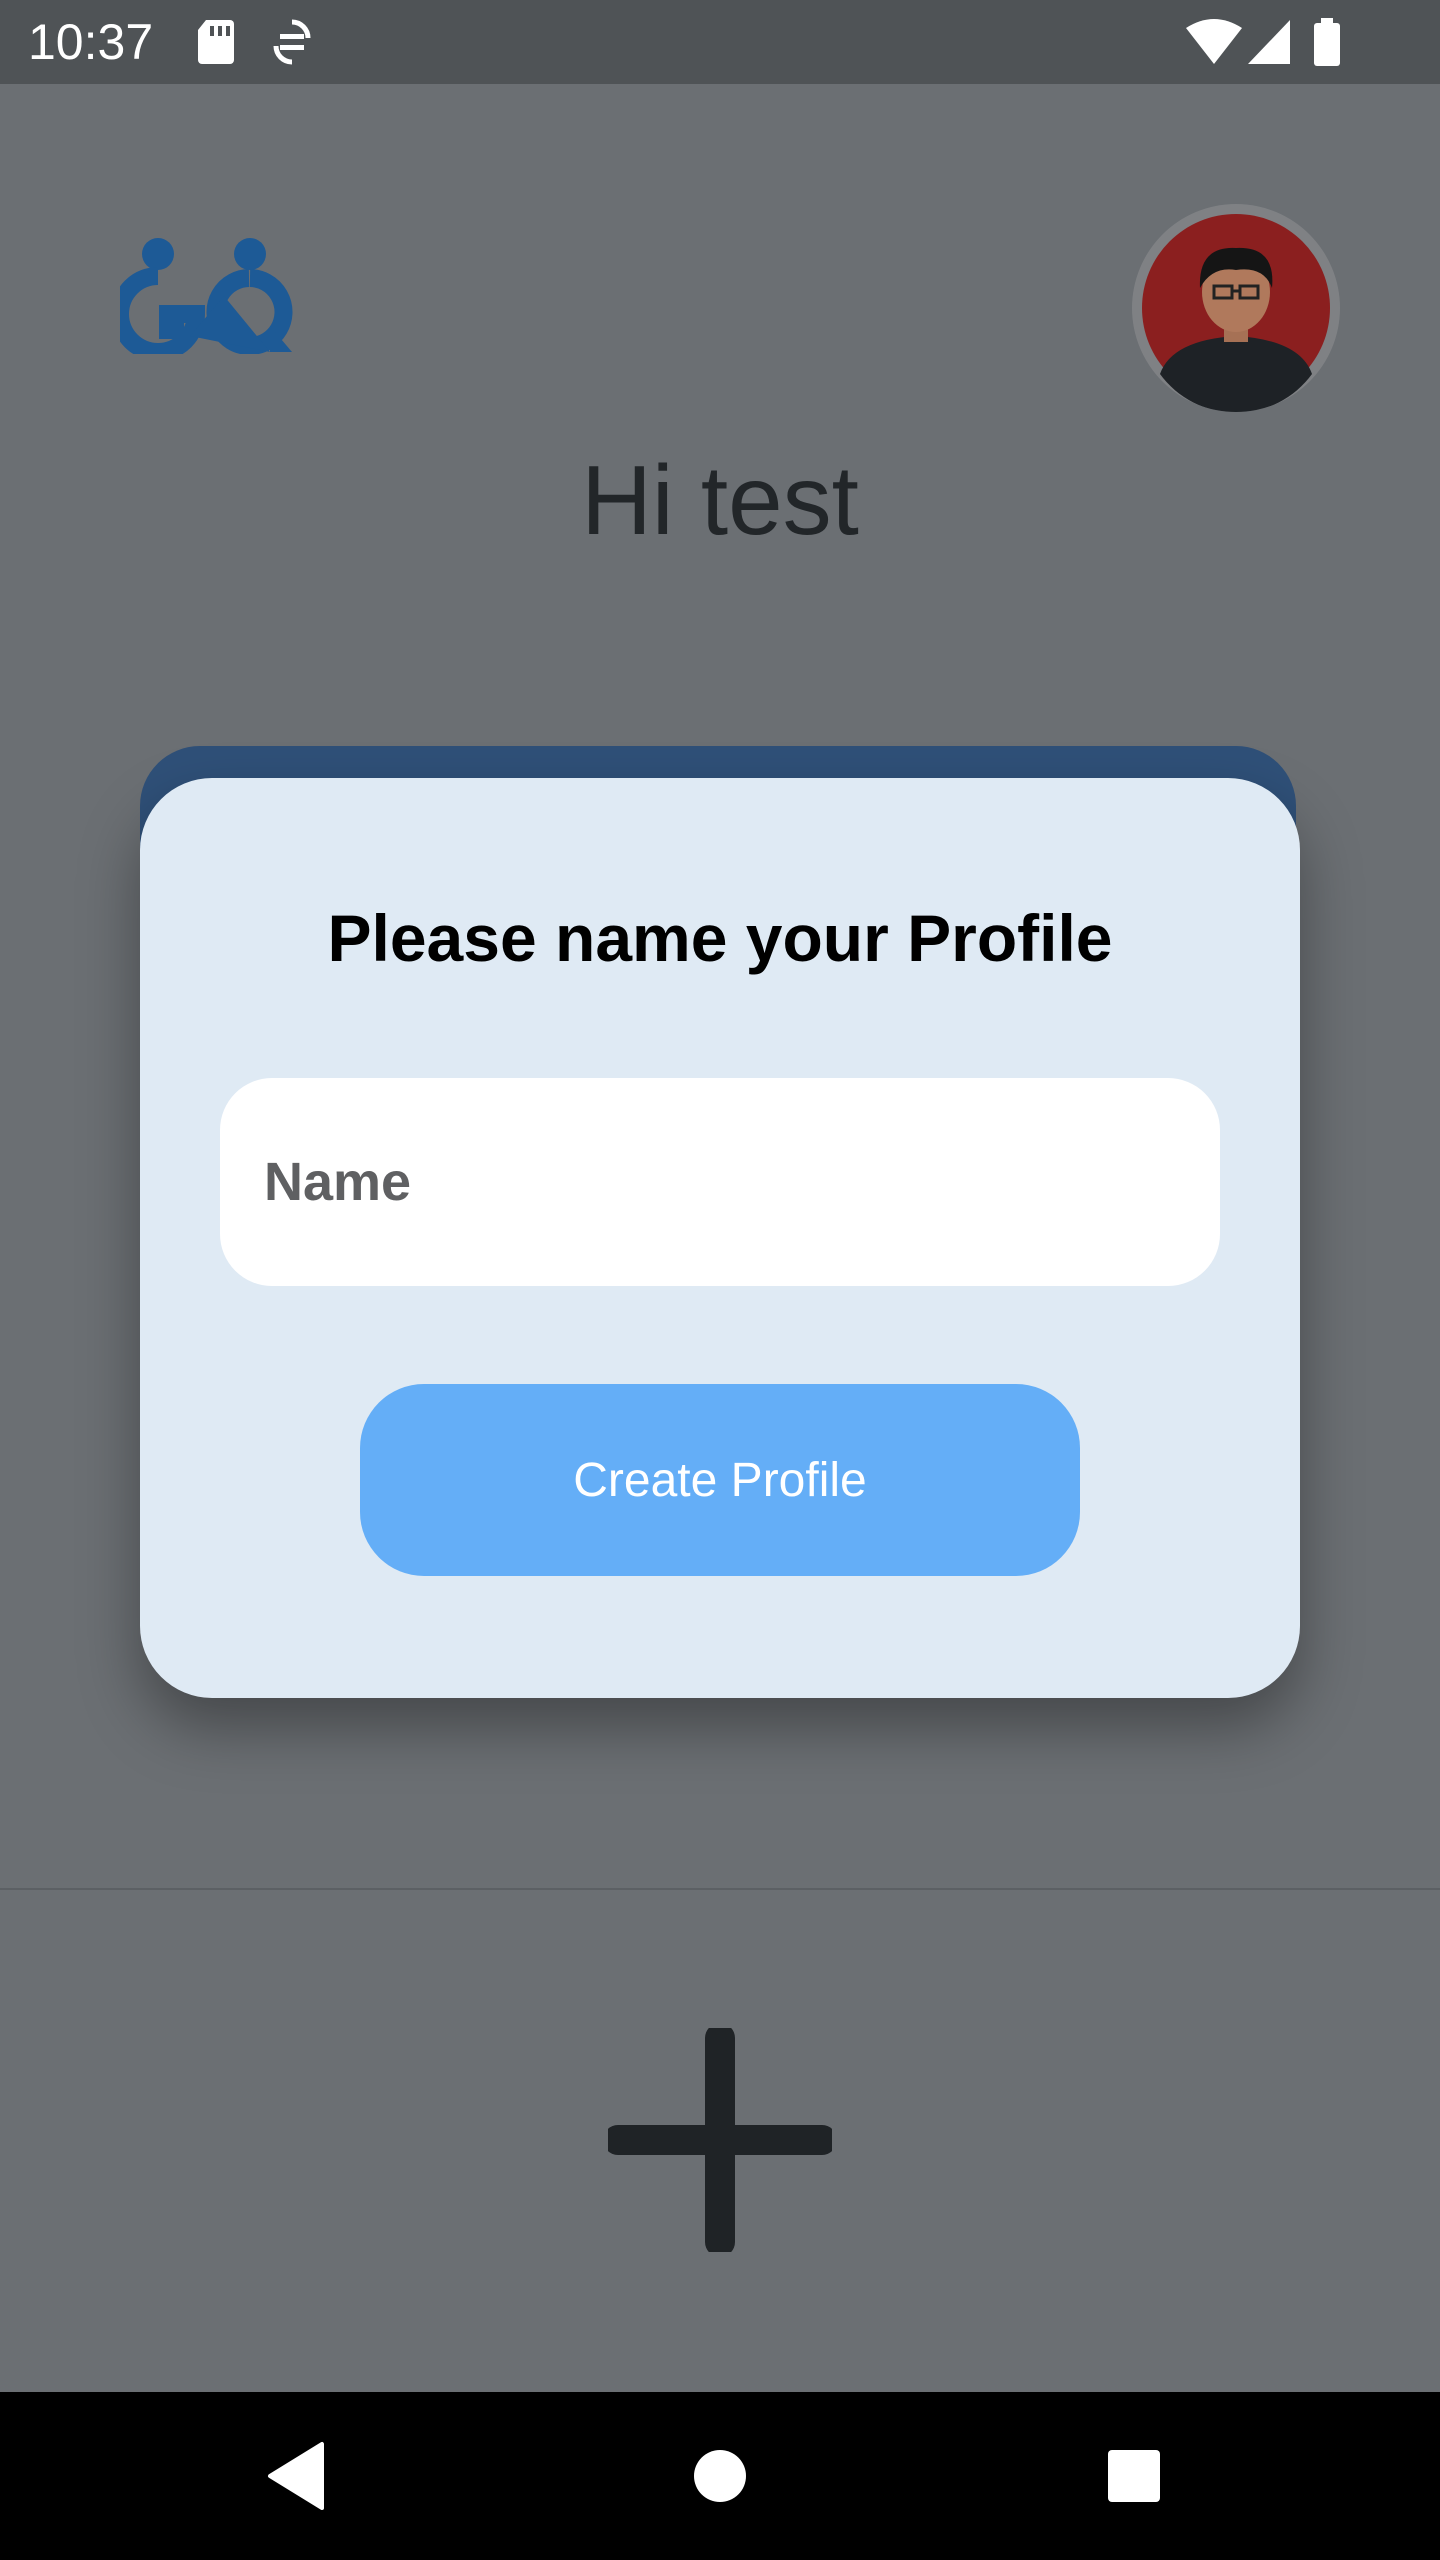 Image resolution: width=1440 pixels, height=2560 pixels. Describe the element at coordinates (720, 938) in the screenshot. I see `dialog-title: Please name your Profile` at that location.